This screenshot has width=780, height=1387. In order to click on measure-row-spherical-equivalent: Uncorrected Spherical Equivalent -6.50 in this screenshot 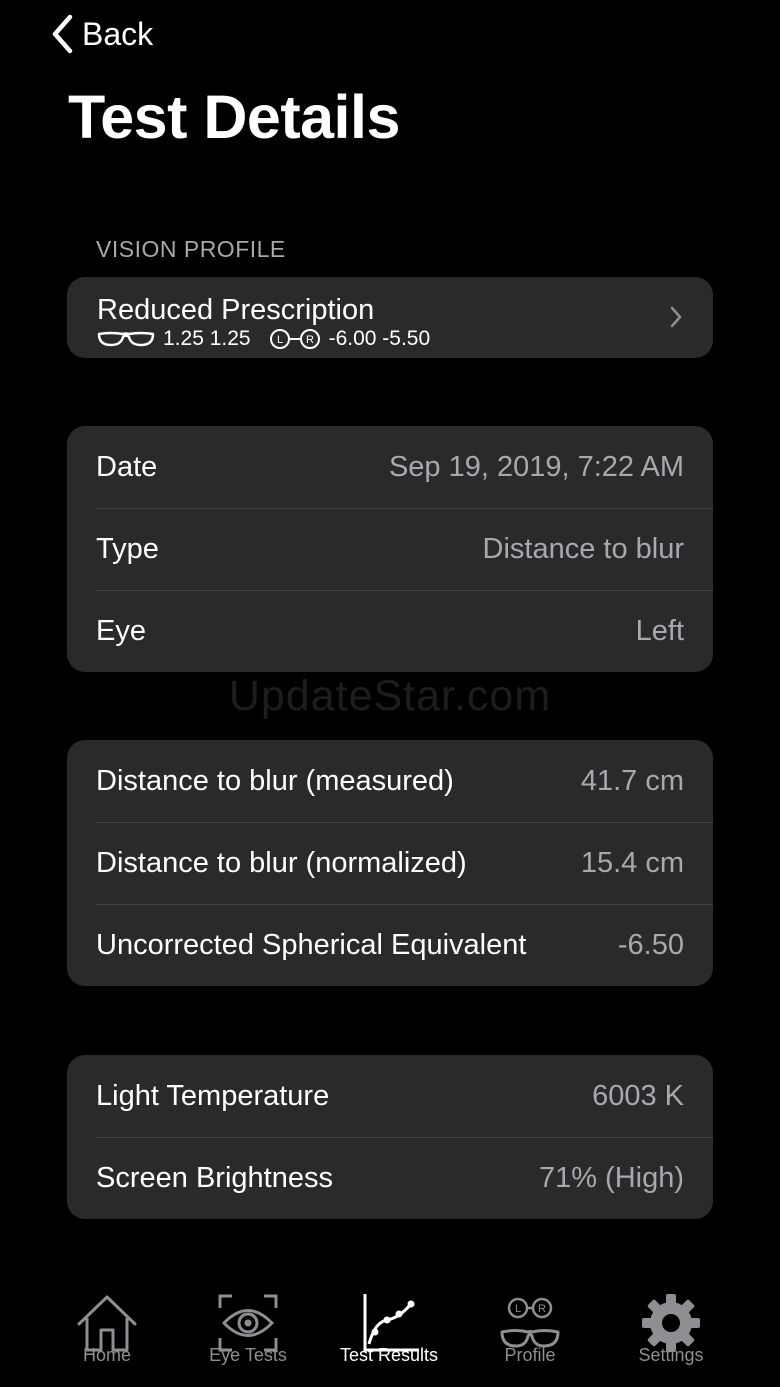, I will do `click(390, 945)`.